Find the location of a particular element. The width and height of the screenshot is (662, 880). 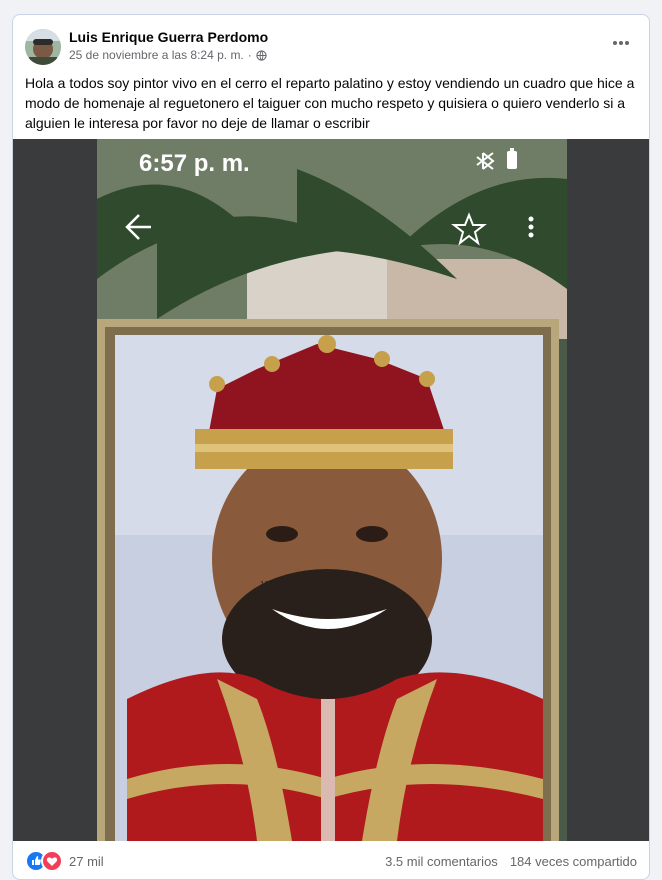

painting-tattoo-text: 1010 is located at coordinates (269, 584).